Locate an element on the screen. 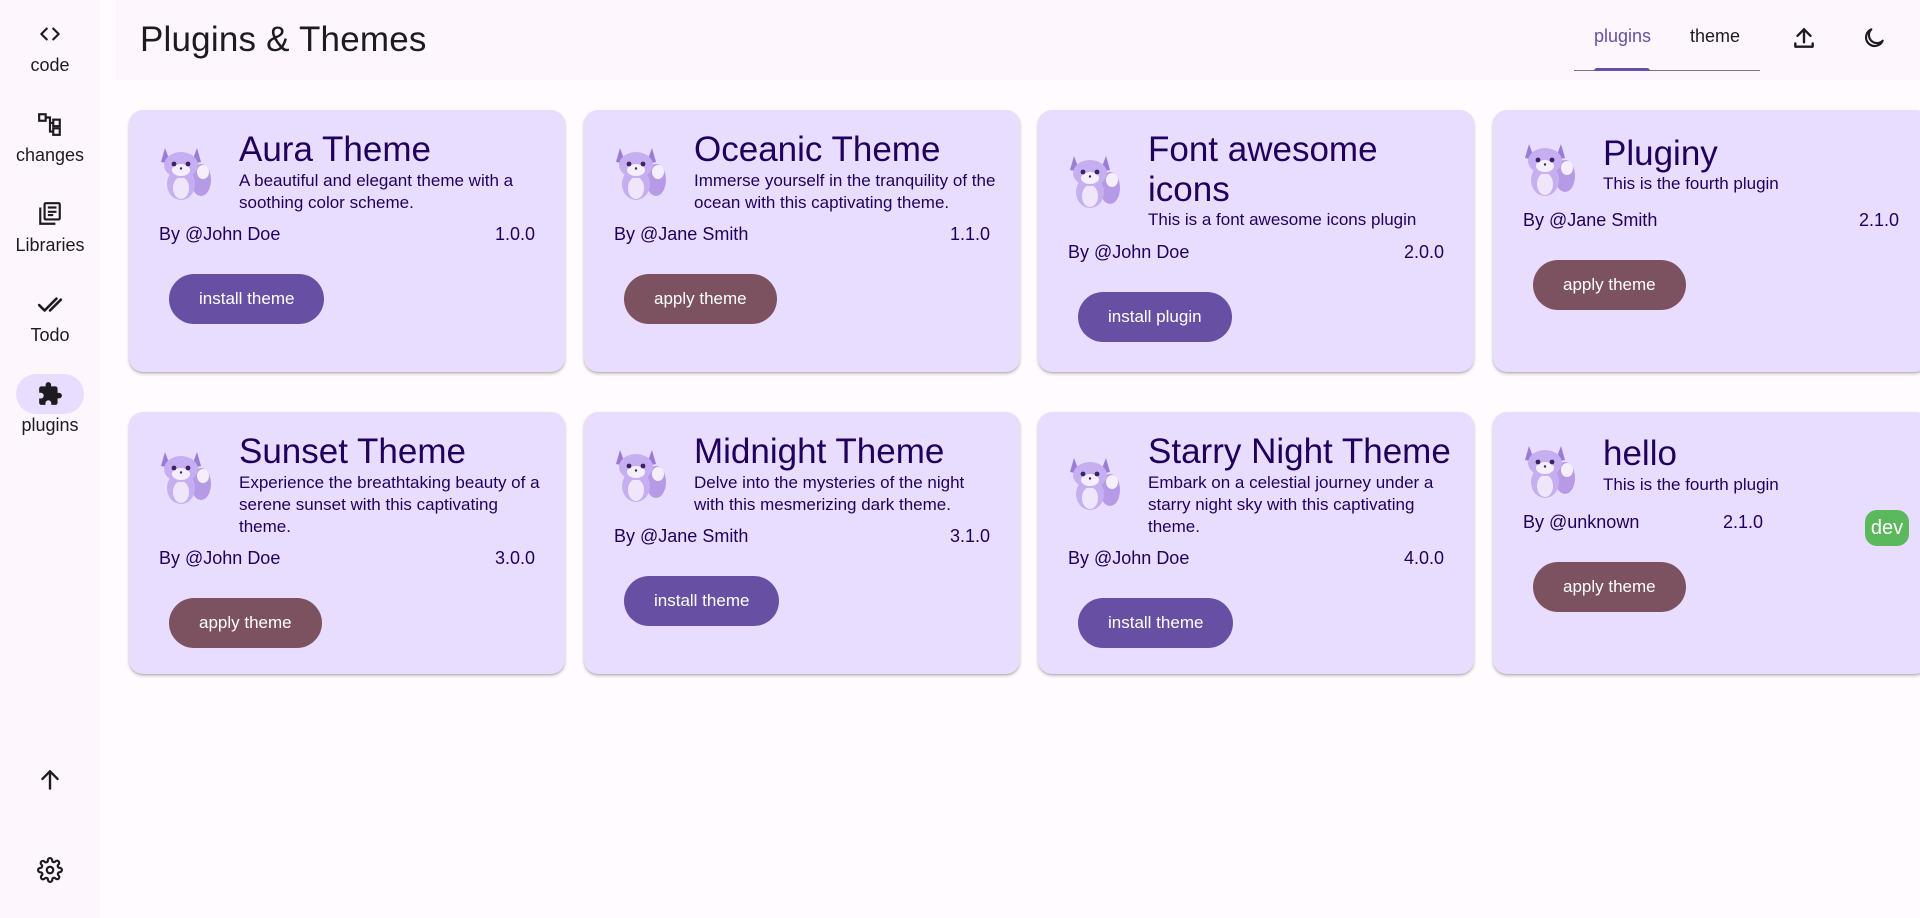 The height and width of the screenshot is (918, 1920). sidebar-item-todo: Todo is located at coordinates (50, 315).